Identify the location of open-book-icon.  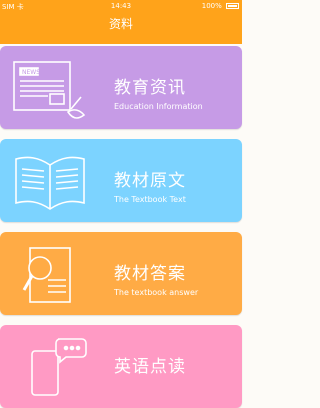
(50, 183).